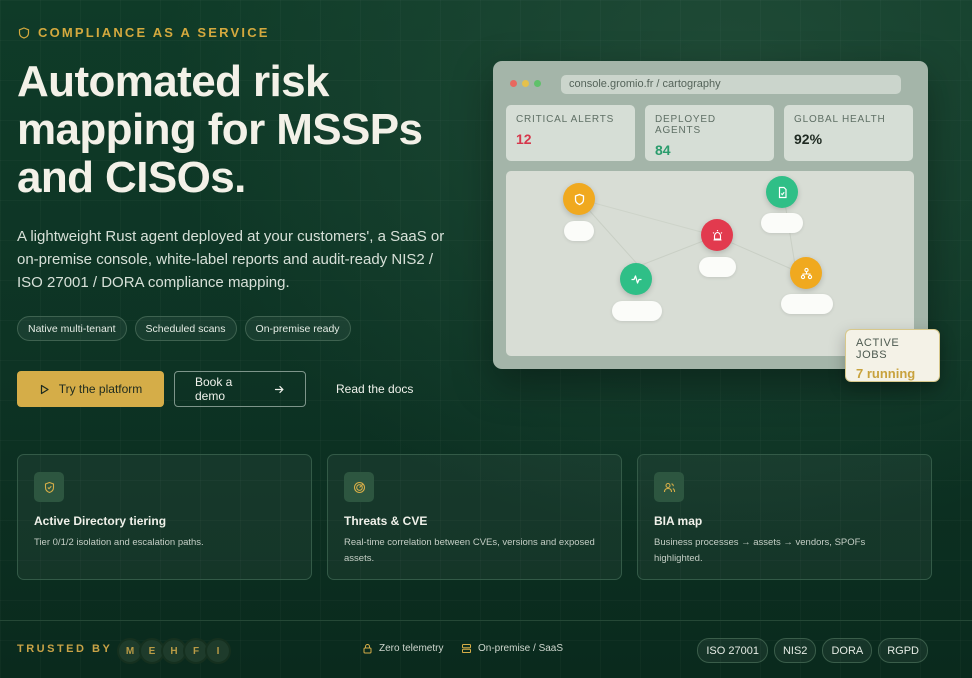 The image size is (972, 678). What do you see at coordinates (240, 389) in the screenshot?
I see `book-demo-button: Book a demo` at bounding box center [240, 389].